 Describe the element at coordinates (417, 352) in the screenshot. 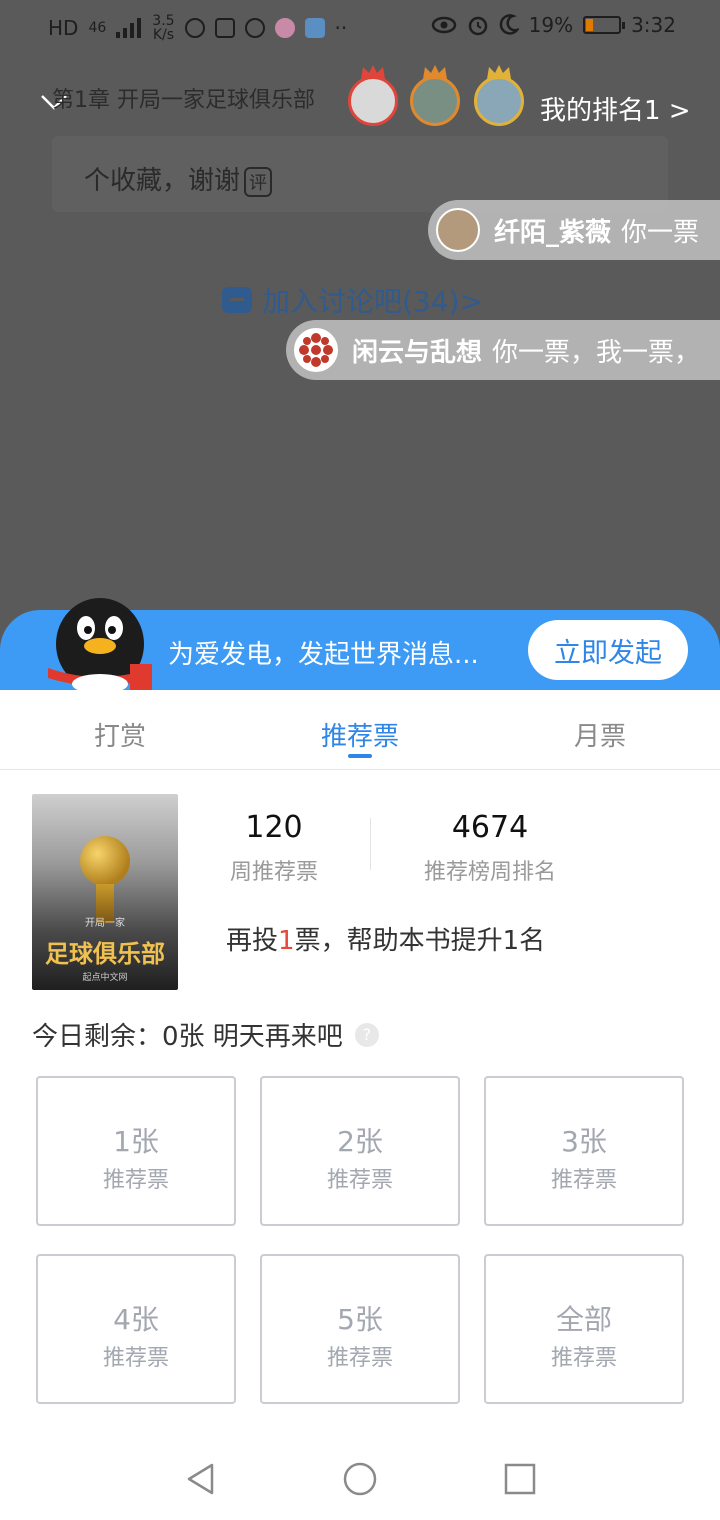

I see `danmaku-user: 闲云与乱想` at that location.